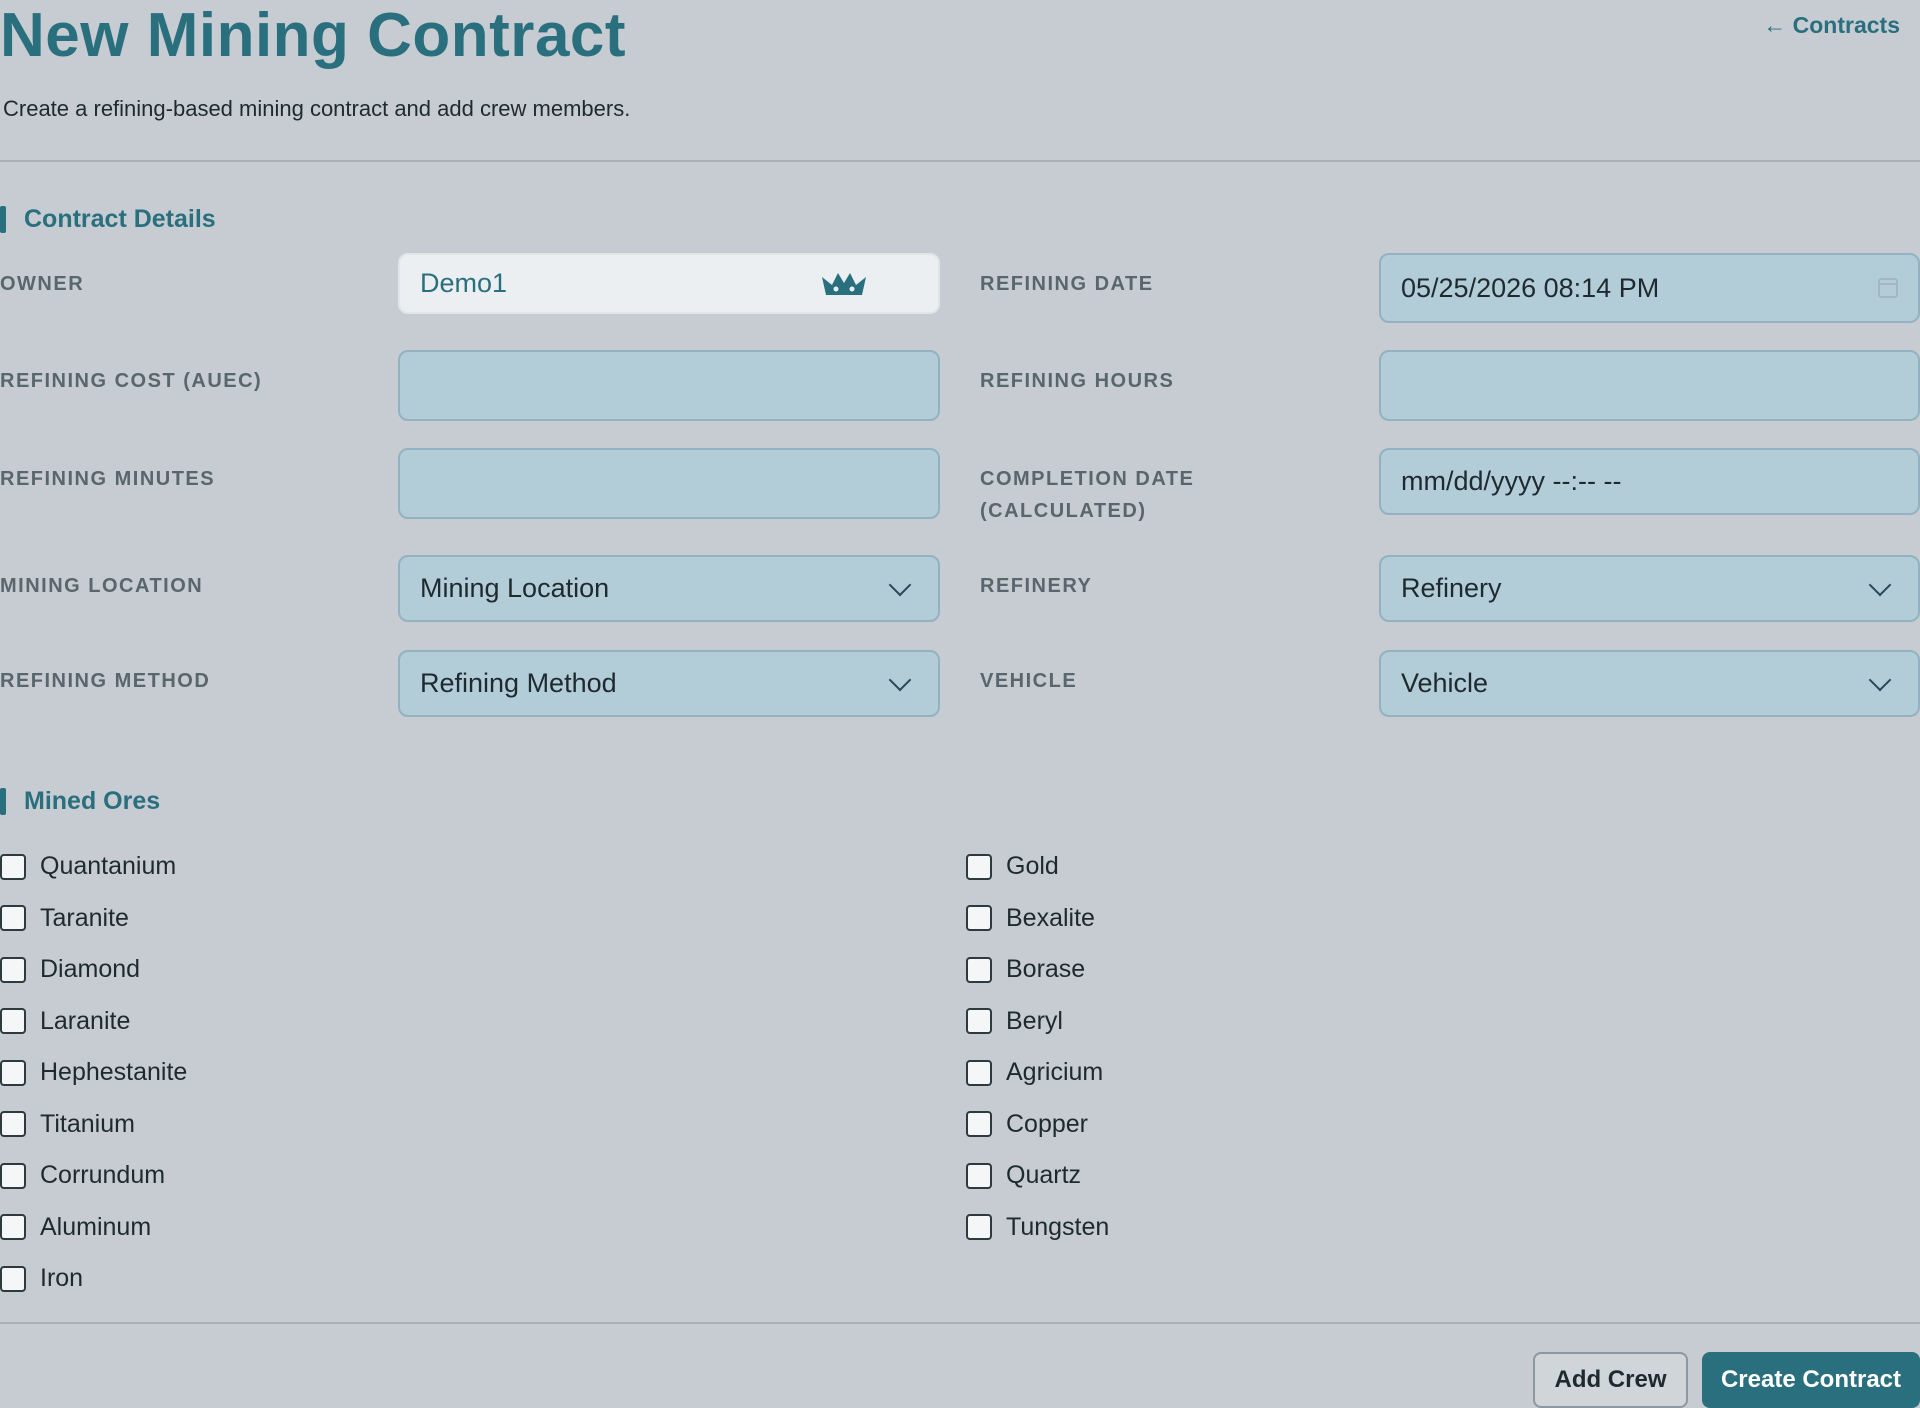 This screenshot has width=1920, height=1408. What do you see at coordinates (1649, 385) in the screenshot?
I see `refining-hours-input` at bounding box center [1649, 385].